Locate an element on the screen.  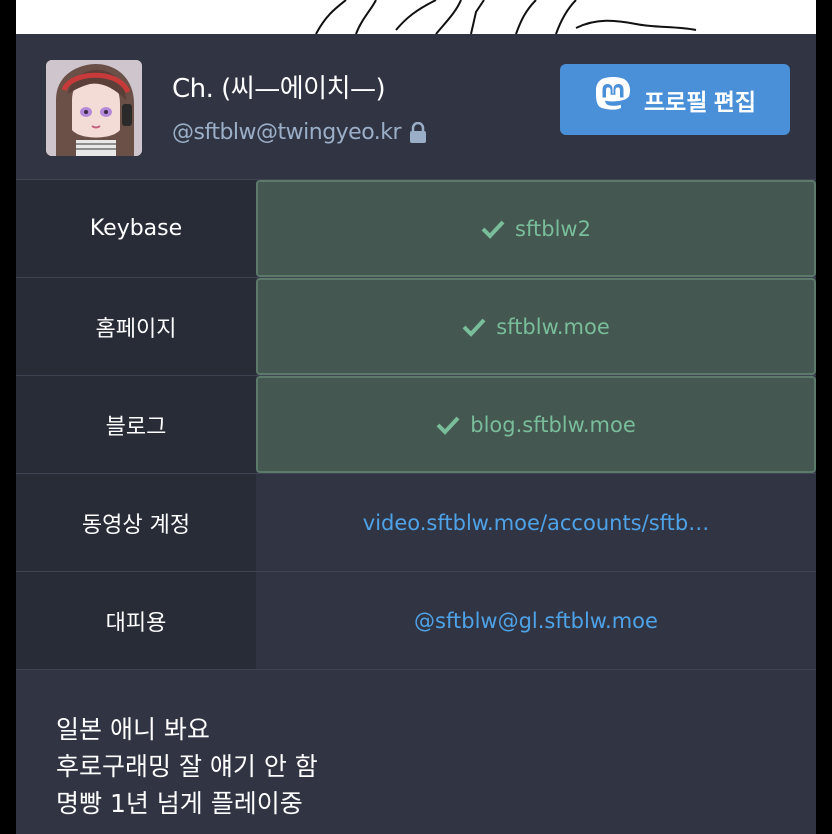
field-row-blog: 블로그 blog.sftblw.moe is located at coordinates (416, 424).